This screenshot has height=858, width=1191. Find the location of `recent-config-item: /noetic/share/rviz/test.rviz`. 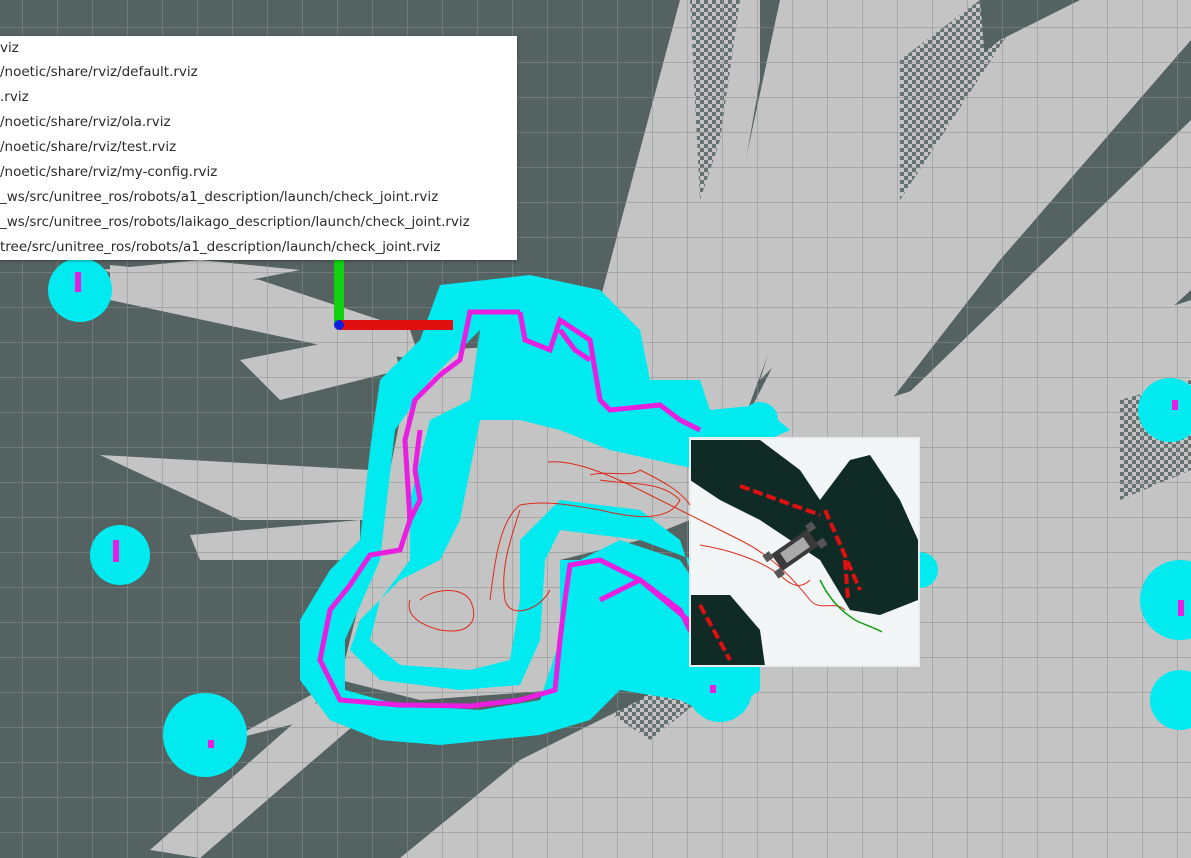

recent-config-item: /noetic/share/rviz/test.rviz is located at coordinates (258, 147).